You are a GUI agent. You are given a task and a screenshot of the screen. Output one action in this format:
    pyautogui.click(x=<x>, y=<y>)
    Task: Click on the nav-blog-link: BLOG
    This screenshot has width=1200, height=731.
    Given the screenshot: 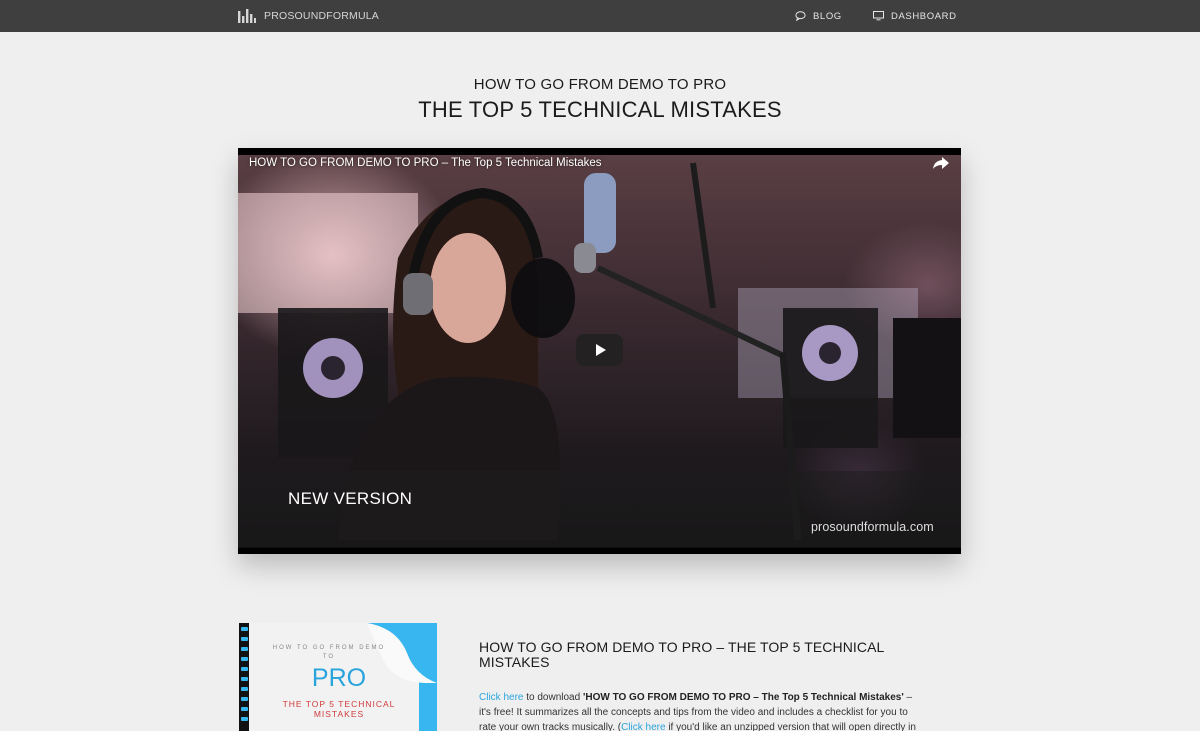 What is the action you would take?
    pyautogui.click(x=818, y=16)
    